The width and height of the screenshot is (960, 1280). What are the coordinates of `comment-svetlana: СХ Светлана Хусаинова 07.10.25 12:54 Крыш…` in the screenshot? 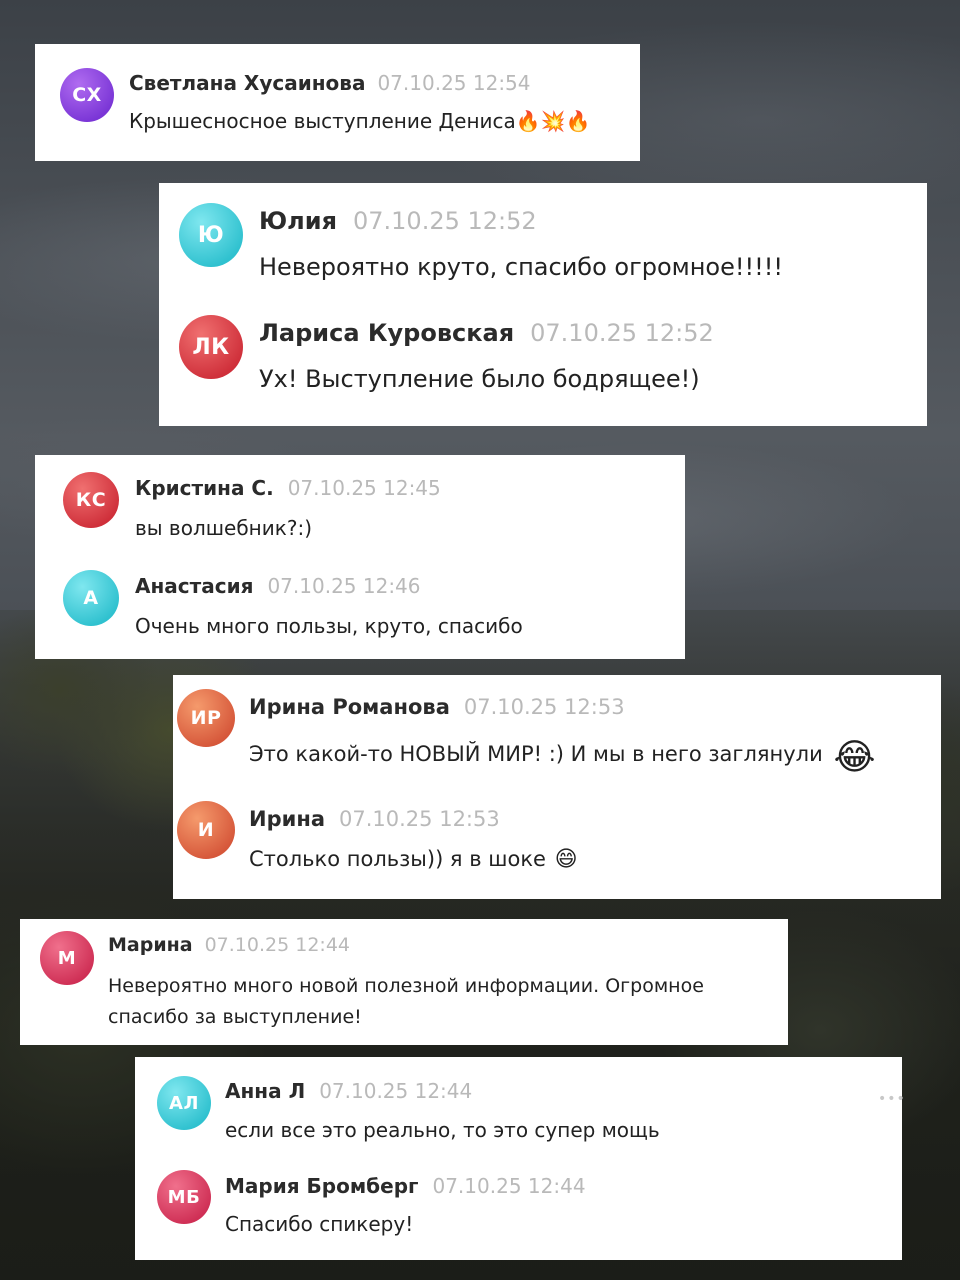 It's located at (337, 102).